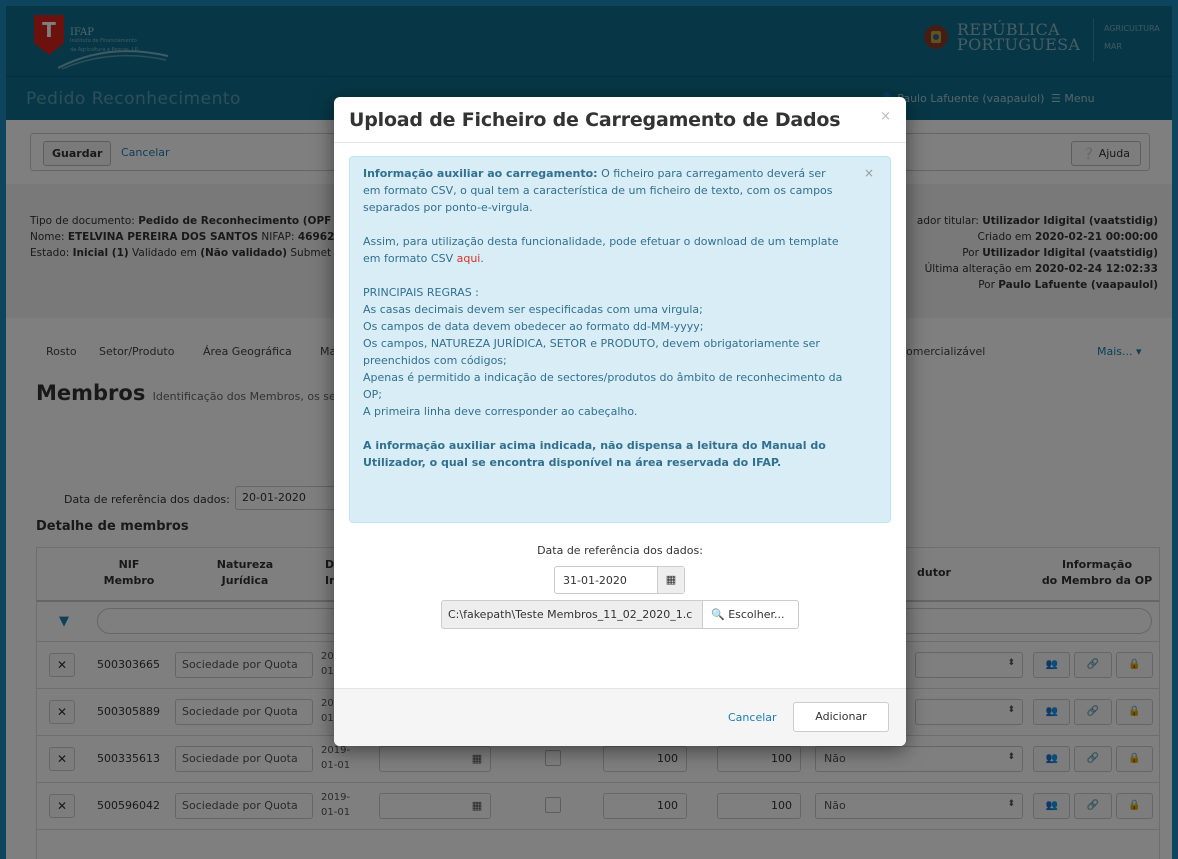 The width and height of the screenshot is (1178, 859). I want to click on modal-reference-date-input: 31-01-2020 ▦, so click(619, 580).